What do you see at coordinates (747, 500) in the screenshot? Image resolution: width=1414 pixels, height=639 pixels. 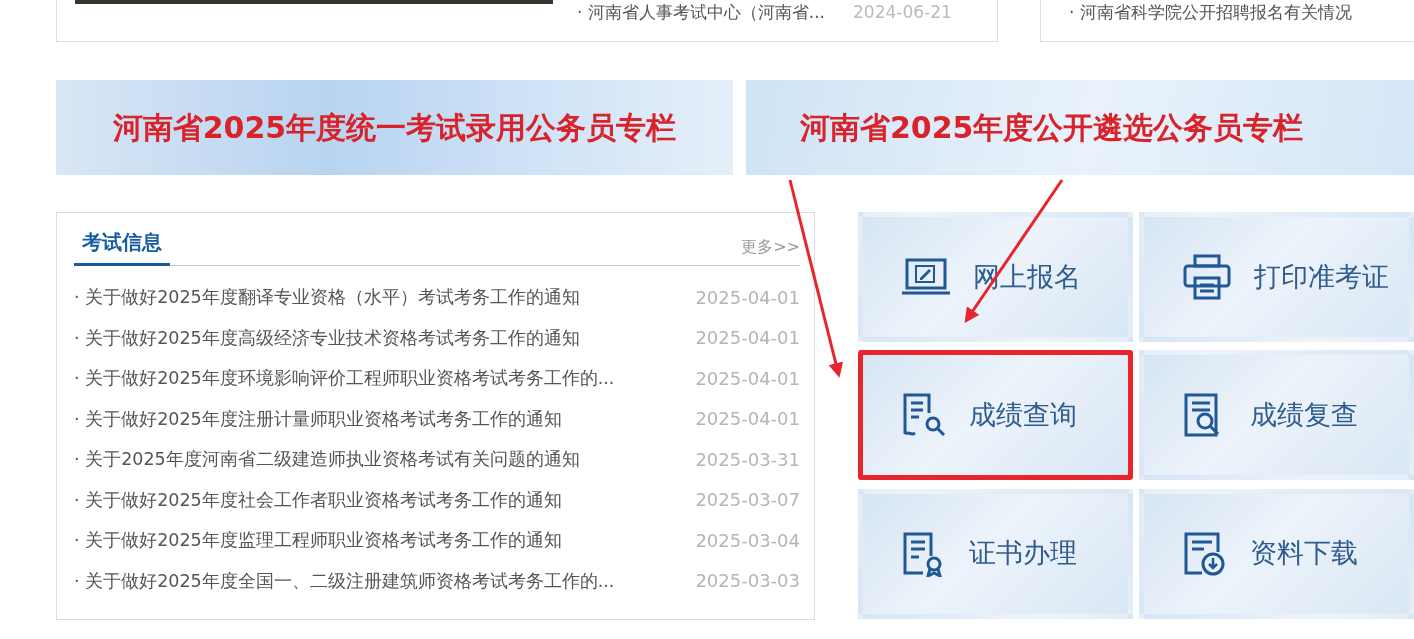 I see `news-date: 2025-03-07` at bounding box center [747, 500].